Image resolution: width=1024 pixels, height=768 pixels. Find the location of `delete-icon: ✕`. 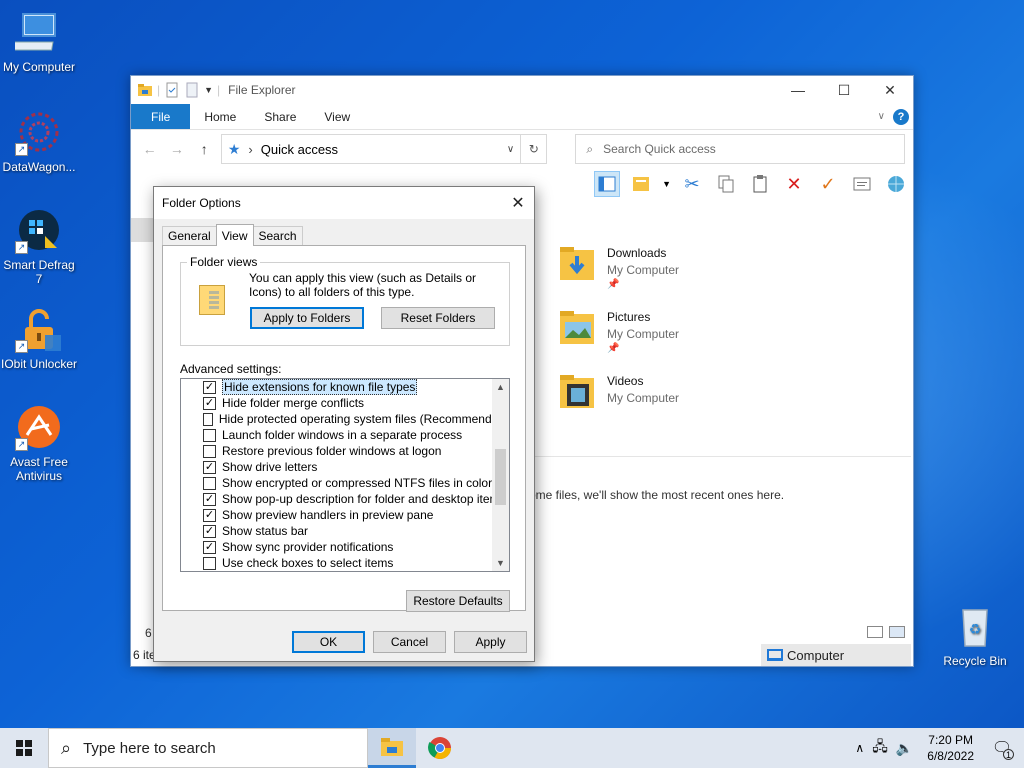

delete-icon: ✕ is located at coordinates (794, 184).